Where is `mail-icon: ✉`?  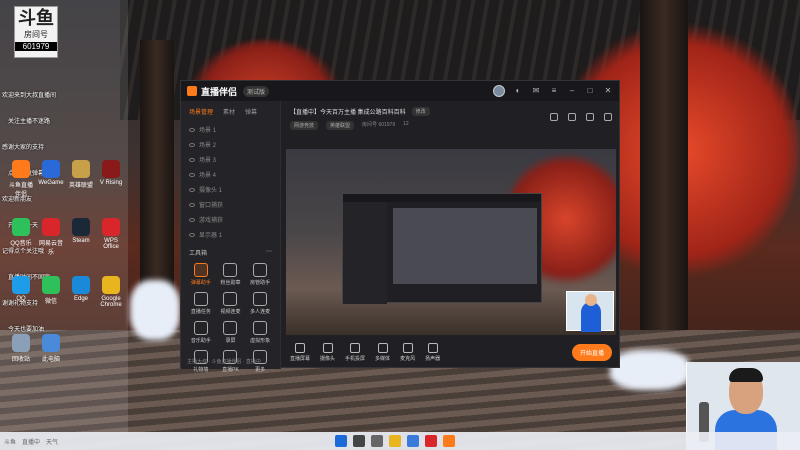
mail-icon: ✉ is located at coordinates (536, 91).